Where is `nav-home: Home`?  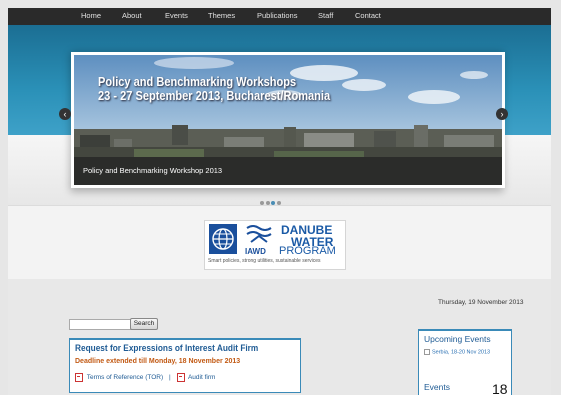
nav-home: Home is located at coordinates (91, 15).